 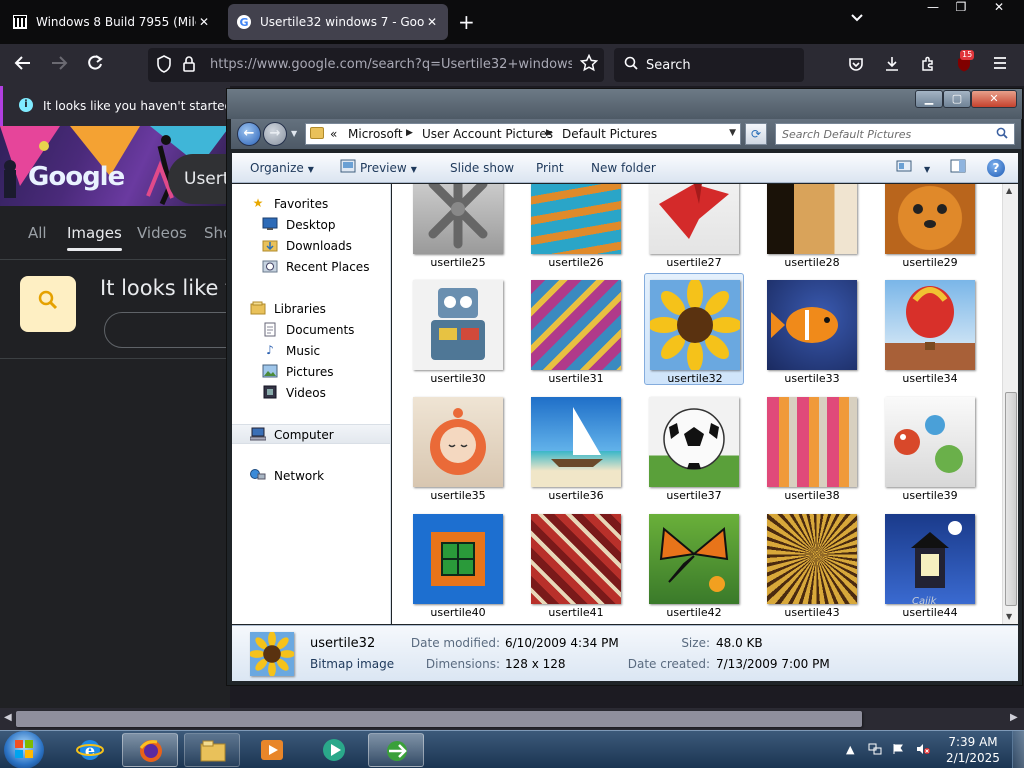 What do you see at coordinates (338, 22) in the screenshot?
I see `tab-google-search: G Usertile32 windows 7 - Google Se ✕` at bounding box center [338, 22].